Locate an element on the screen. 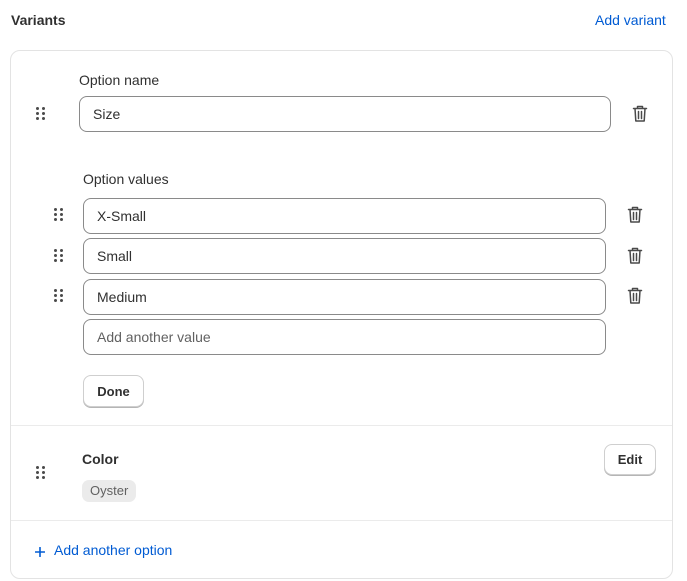 This screenshot has width=687, height=581. option-values-label: Option values is located at coordinates (126, 179).